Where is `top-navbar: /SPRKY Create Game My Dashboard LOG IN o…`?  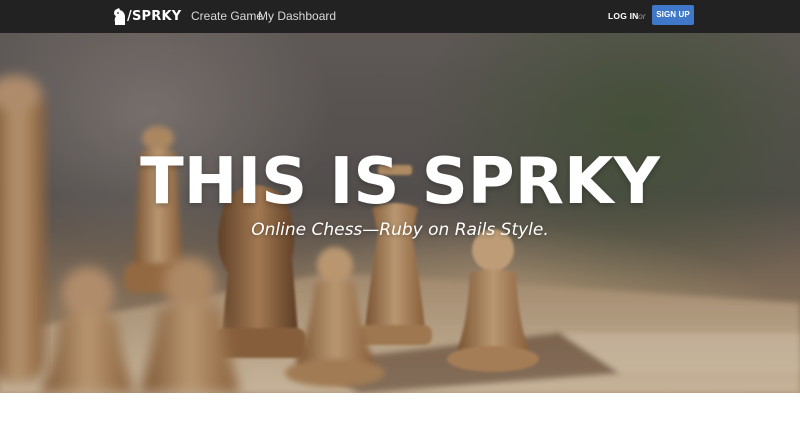 top-navbar: /SPRKY Create Game My Dashboard LOG IN o… is located at coordinates (400, 16).